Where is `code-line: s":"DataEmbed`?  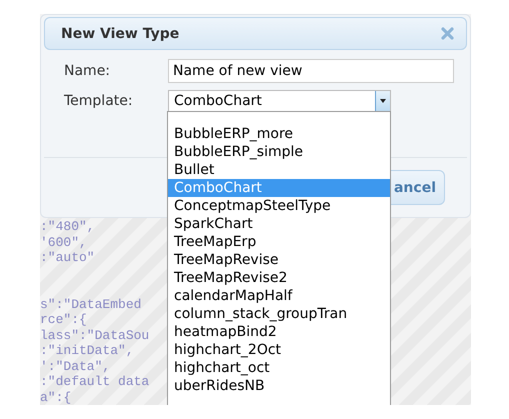 code-line: s":"DataEmbed is located at coordinates (91, 304).